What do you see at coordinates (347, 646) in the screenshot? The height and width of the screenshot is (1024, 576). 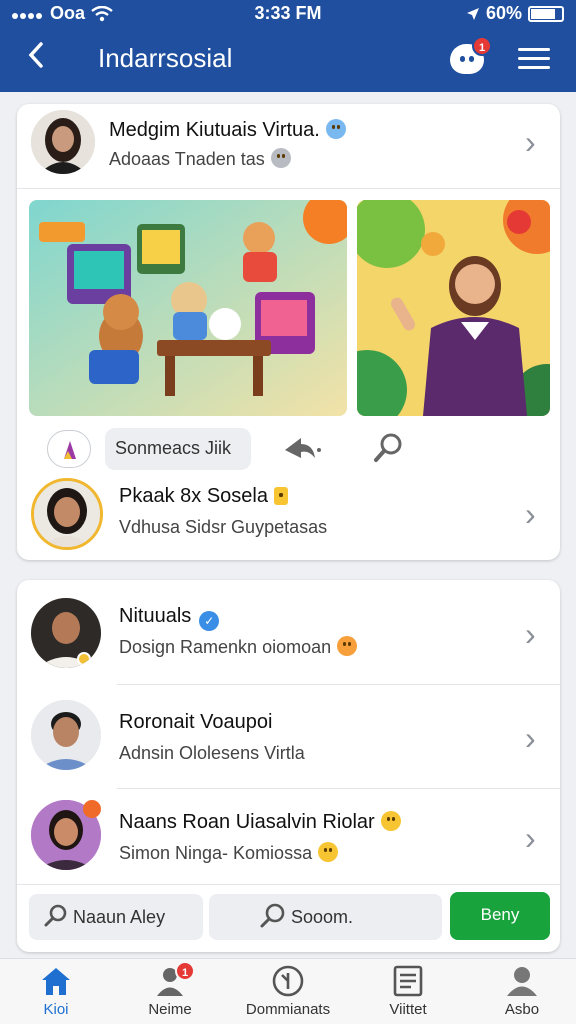 I see `laugh-emoji-icon` at bounding box center [347, 646].